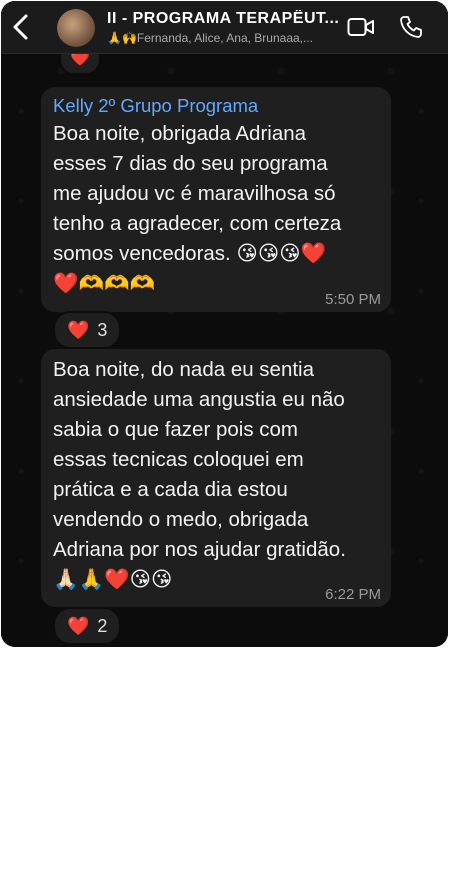 The image size is (450, 882). I want to click on group-avatar, so click(76, 28).